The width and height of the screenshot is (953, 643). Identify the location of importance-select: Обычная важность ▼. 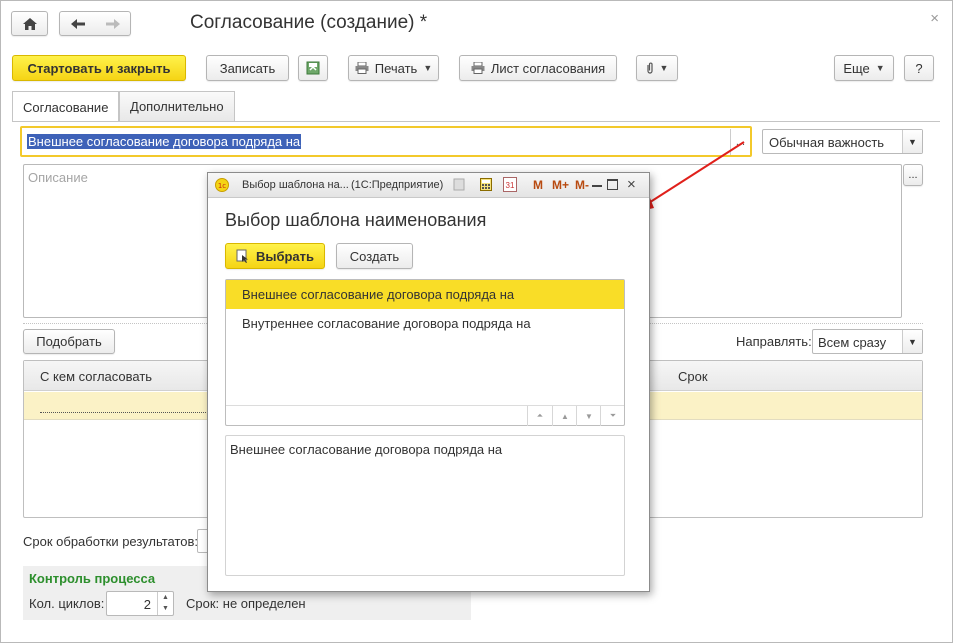
(842, 141).